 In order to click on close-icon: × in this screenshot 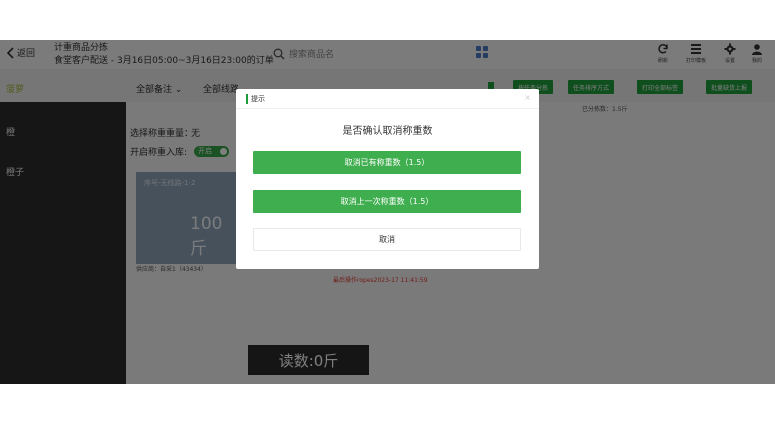, I will do `click(527, 97)`.